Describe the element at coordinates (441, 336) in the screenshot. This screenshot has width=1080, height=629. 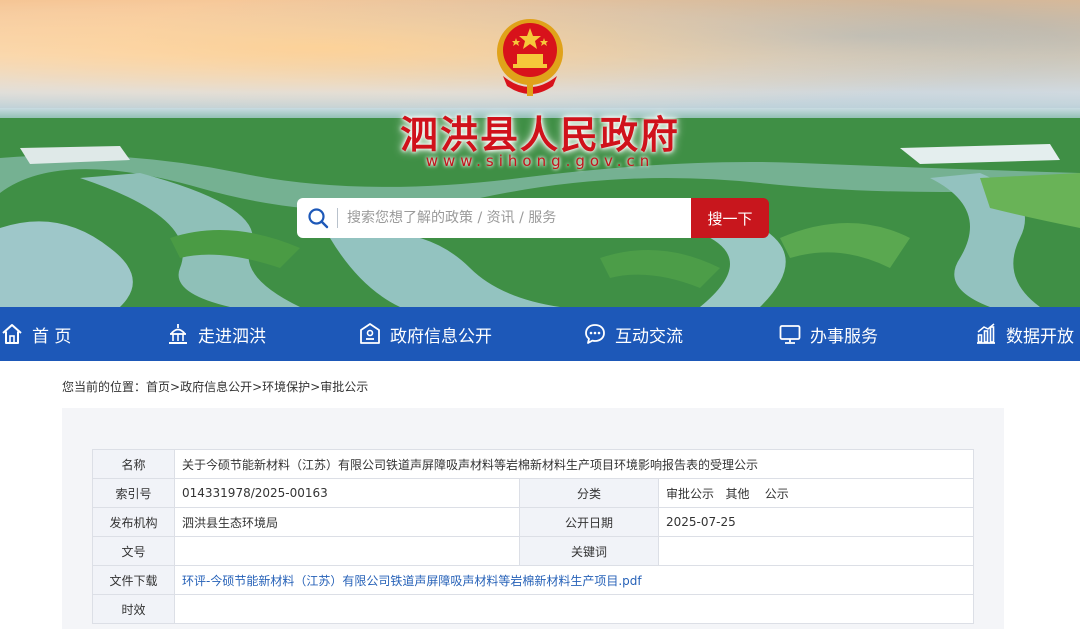
I see `nav-item-label: 政府信息公开` at that location.